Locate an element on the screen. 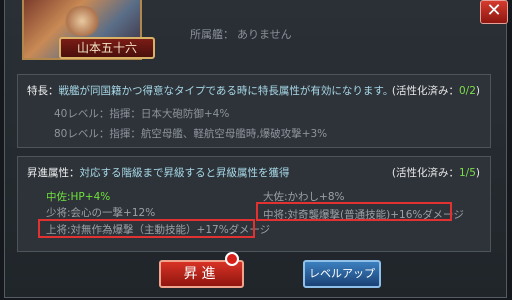 This screenshot has width=512, height=300. notification-badge is located at coordinates (232, 259).